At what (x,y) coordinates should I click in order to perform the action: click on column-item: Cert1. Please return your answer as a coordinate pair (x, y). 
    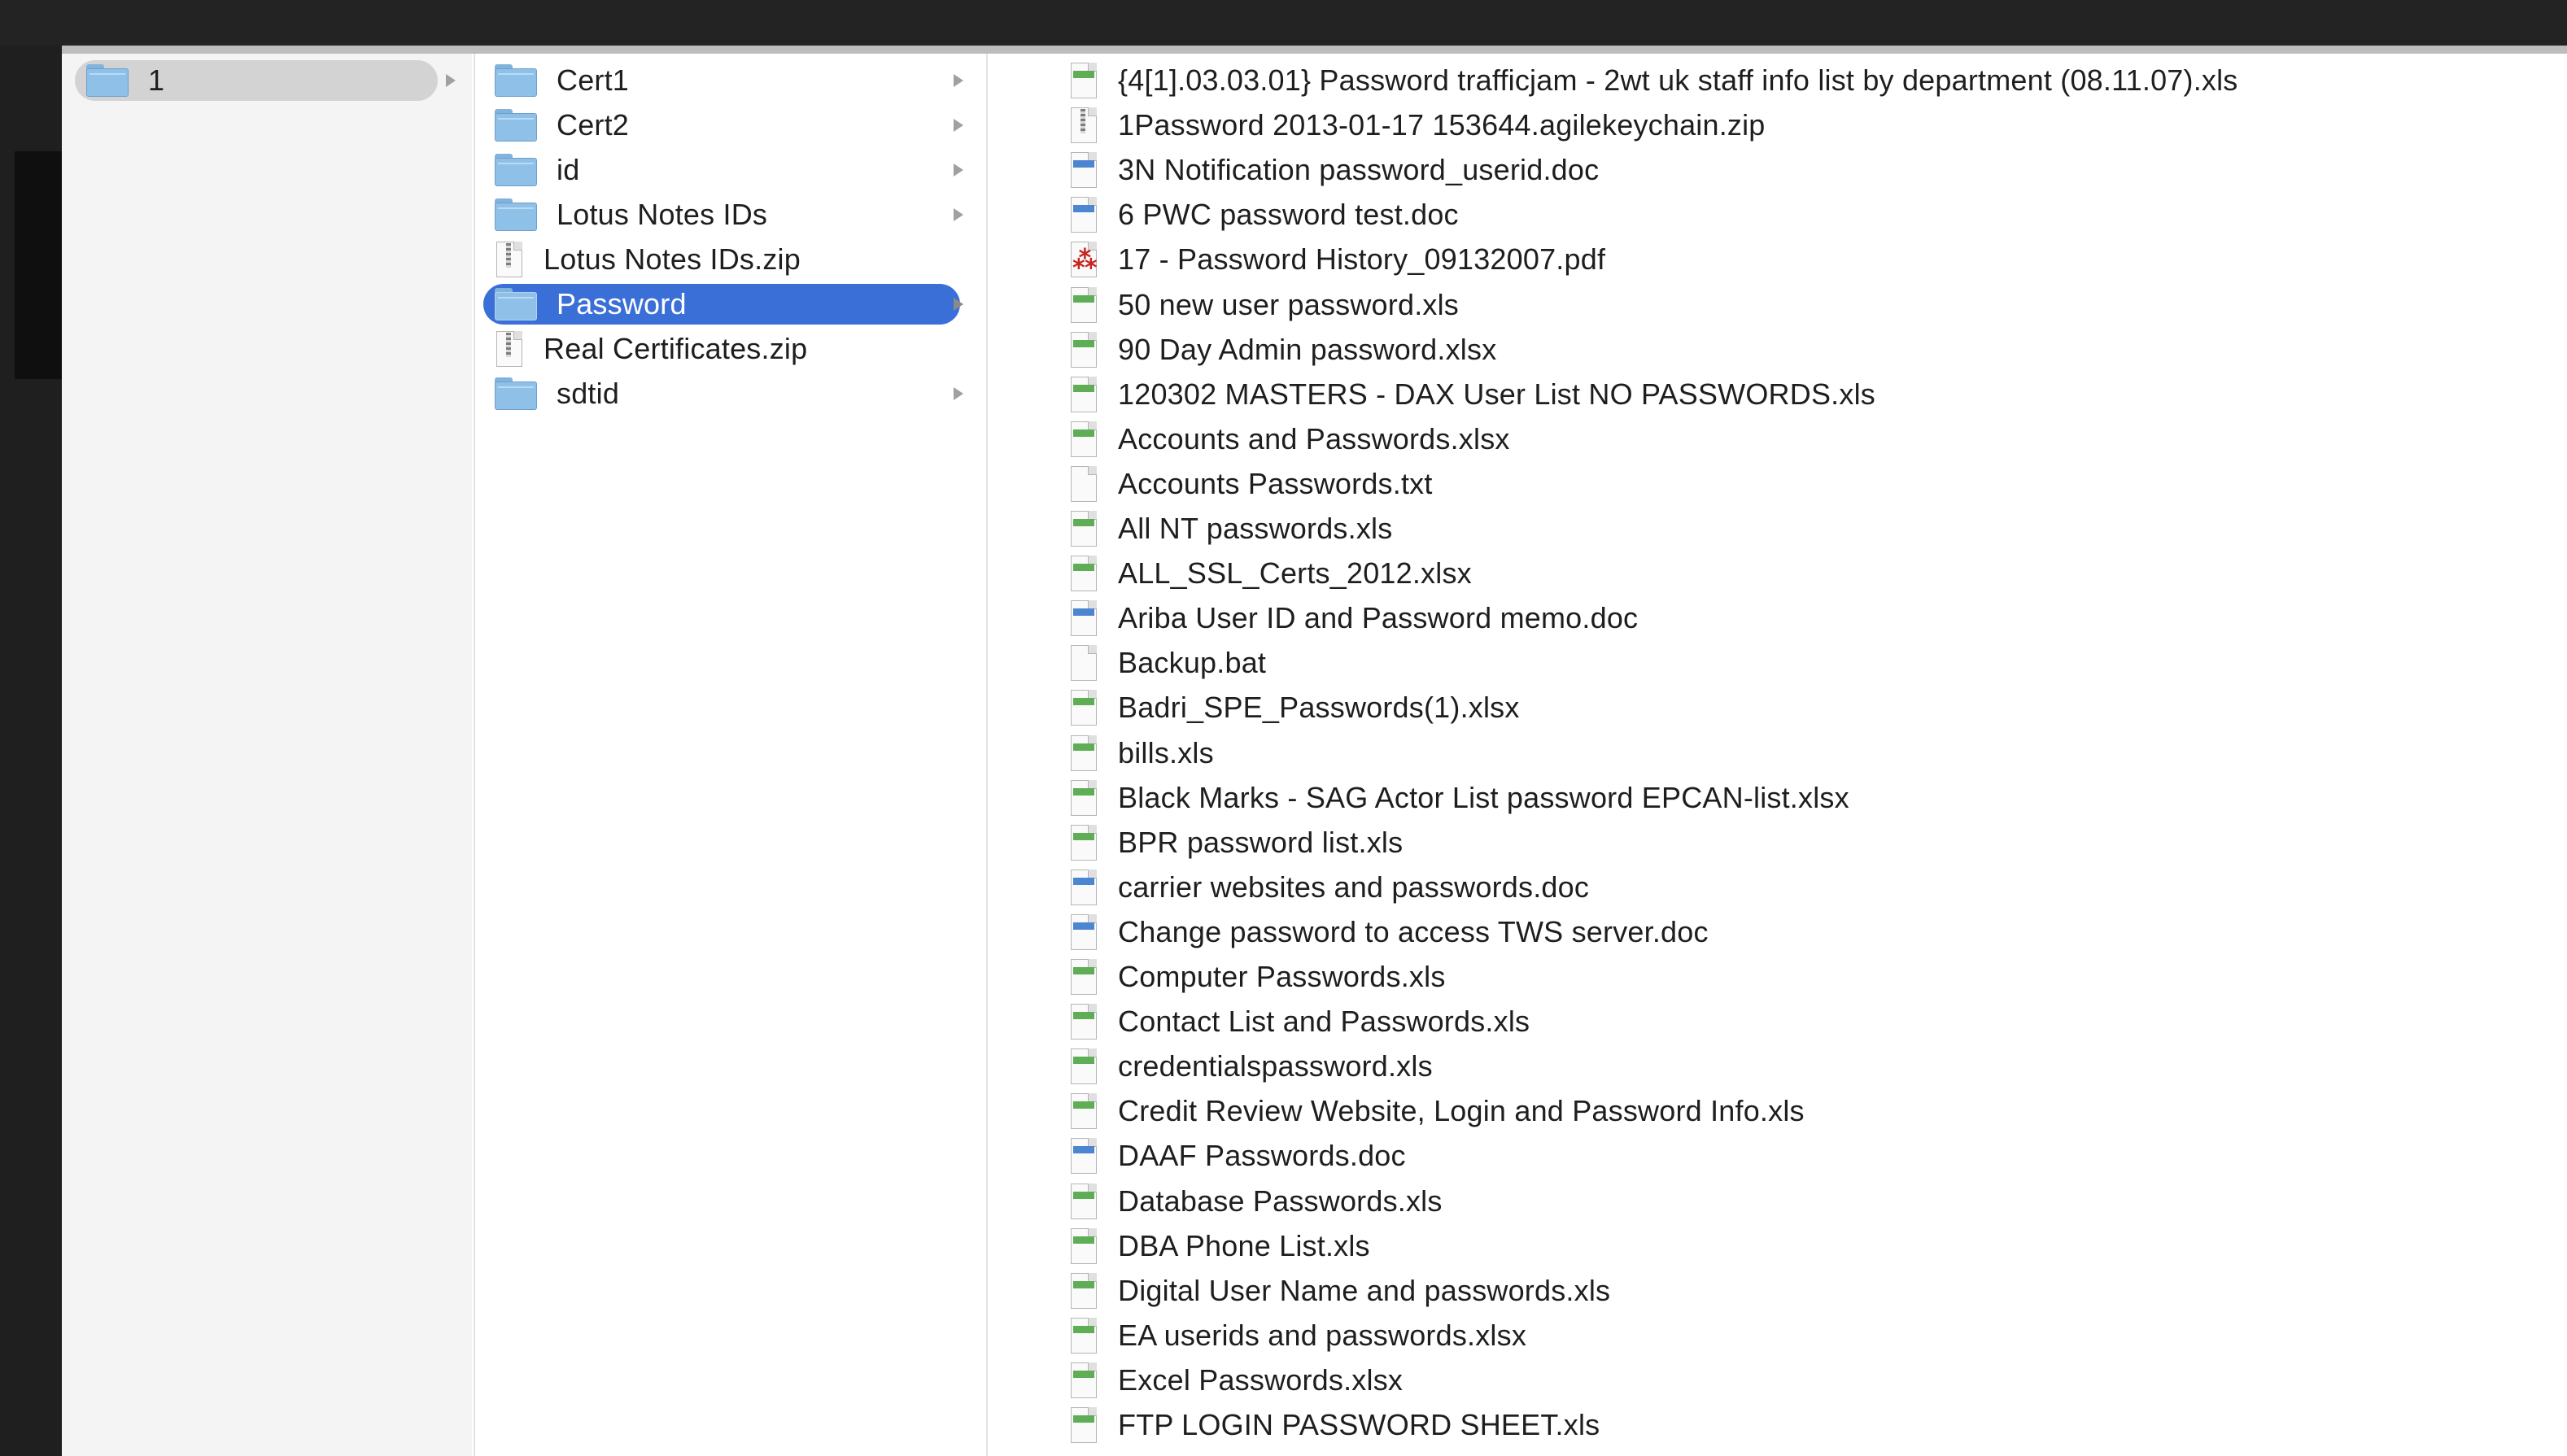
    Looking at the image, I should click on (721, 81).